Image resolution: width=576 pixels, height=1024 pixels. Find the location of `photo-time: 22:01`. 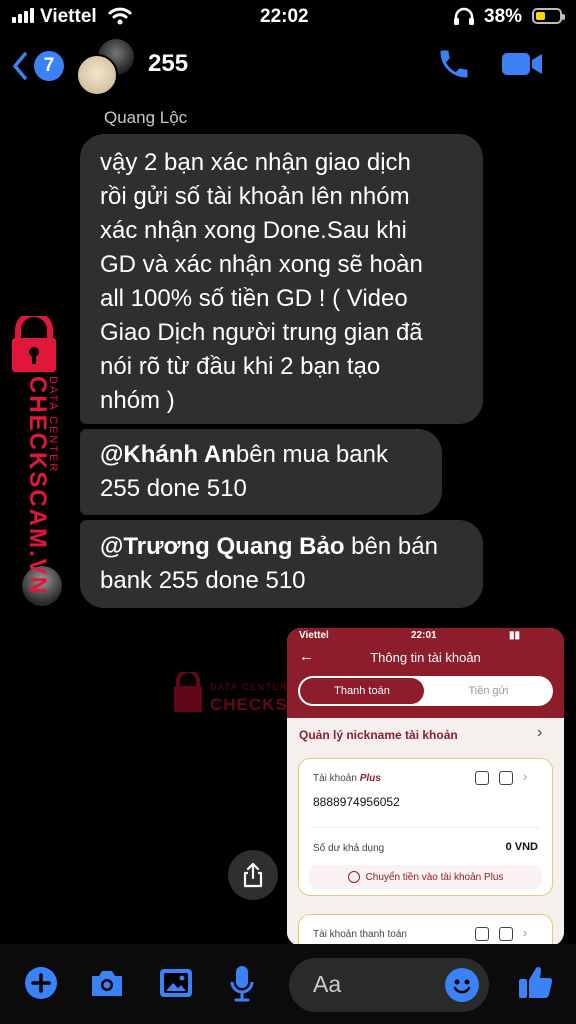

photo-time: 22:01 is located at coordinates (424, 635).